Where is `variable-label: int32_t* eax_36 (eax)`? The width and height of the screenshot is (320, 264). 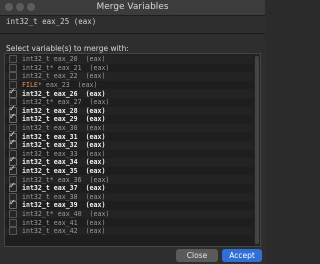
variable-label: int32_t* eax_36 (eax) is located at coordinates (65, 180).